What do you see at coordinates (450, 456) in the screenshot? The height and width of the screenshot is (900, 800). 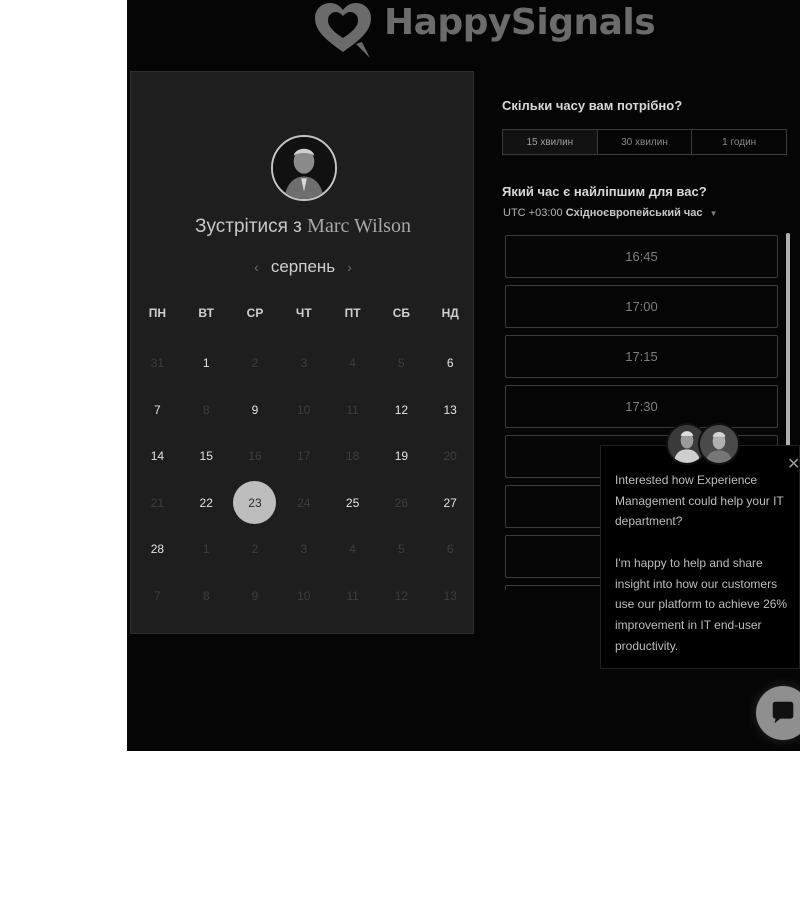 I see `calendar-day: 20` at bounding box center [450, 456].